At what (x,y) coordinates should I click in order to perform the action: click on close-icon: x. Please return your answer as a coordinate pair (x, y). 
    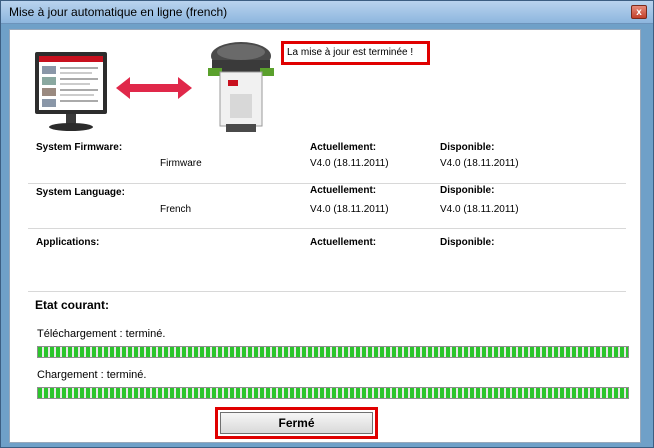
    Looking at the image, I should click on (639, 12).